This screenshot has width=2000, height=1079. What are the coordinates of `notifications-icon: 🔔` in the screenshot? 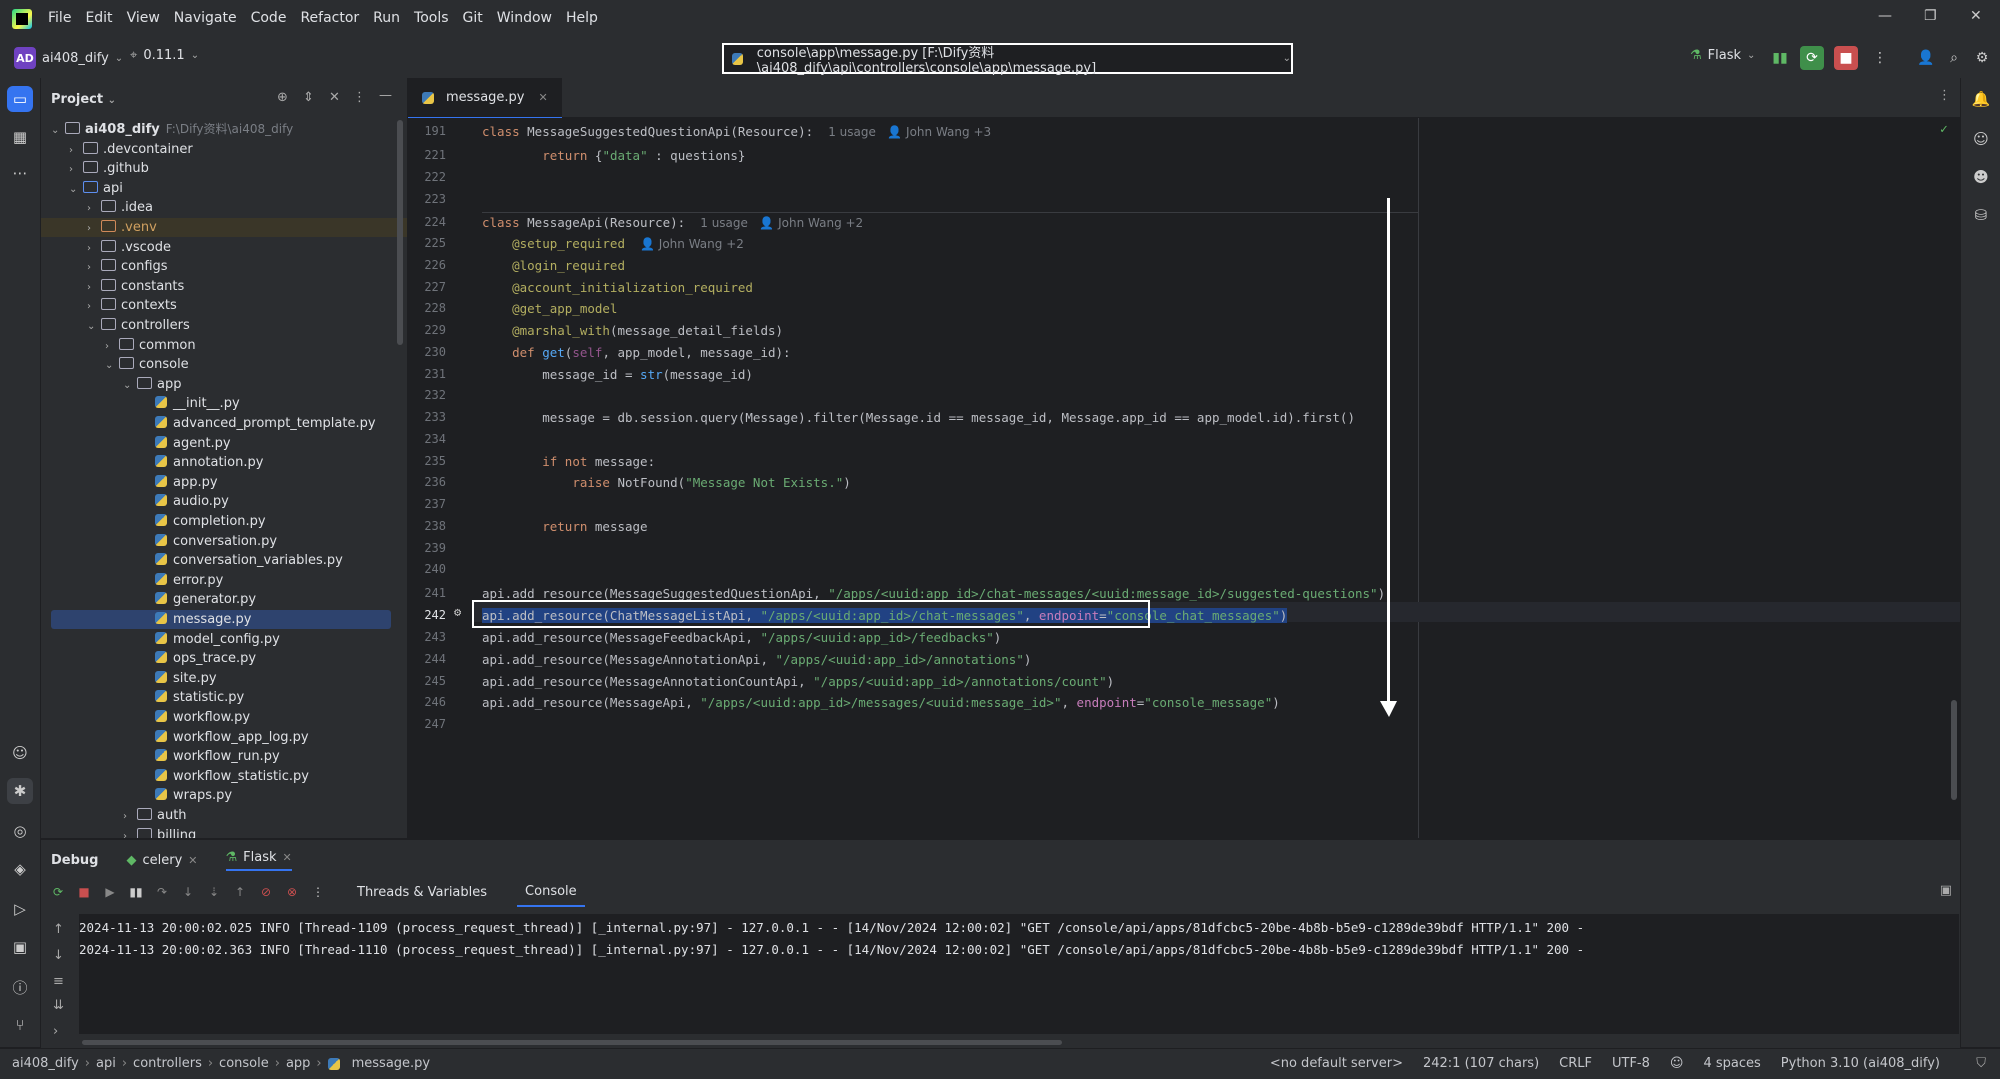 It's located at (1981, 99).